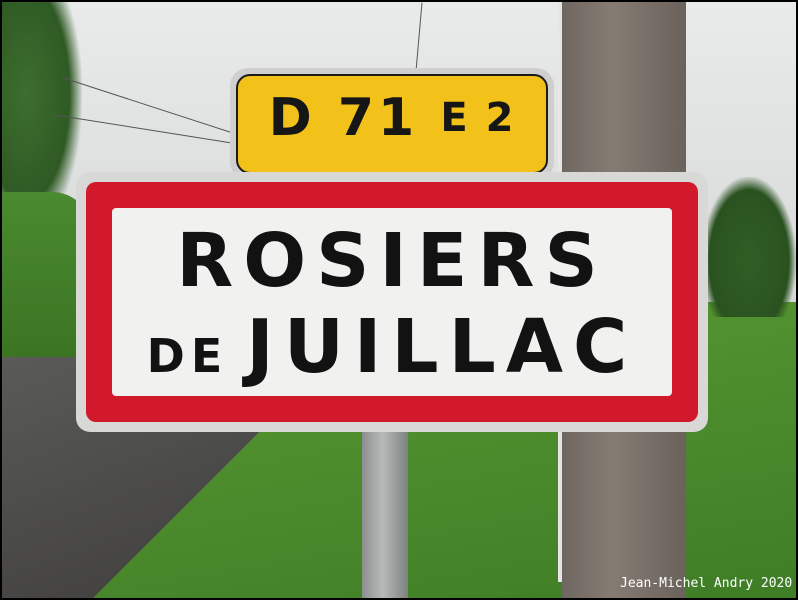  I want to click on route-number-sign: D 71 E 2, so click(392, 124).